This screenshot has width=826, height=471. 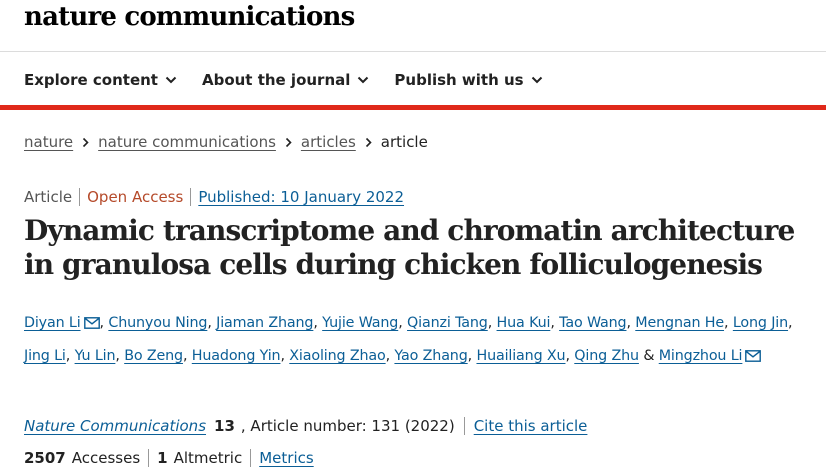 I want to click on article-type: Article, so click(x=52, y=197).